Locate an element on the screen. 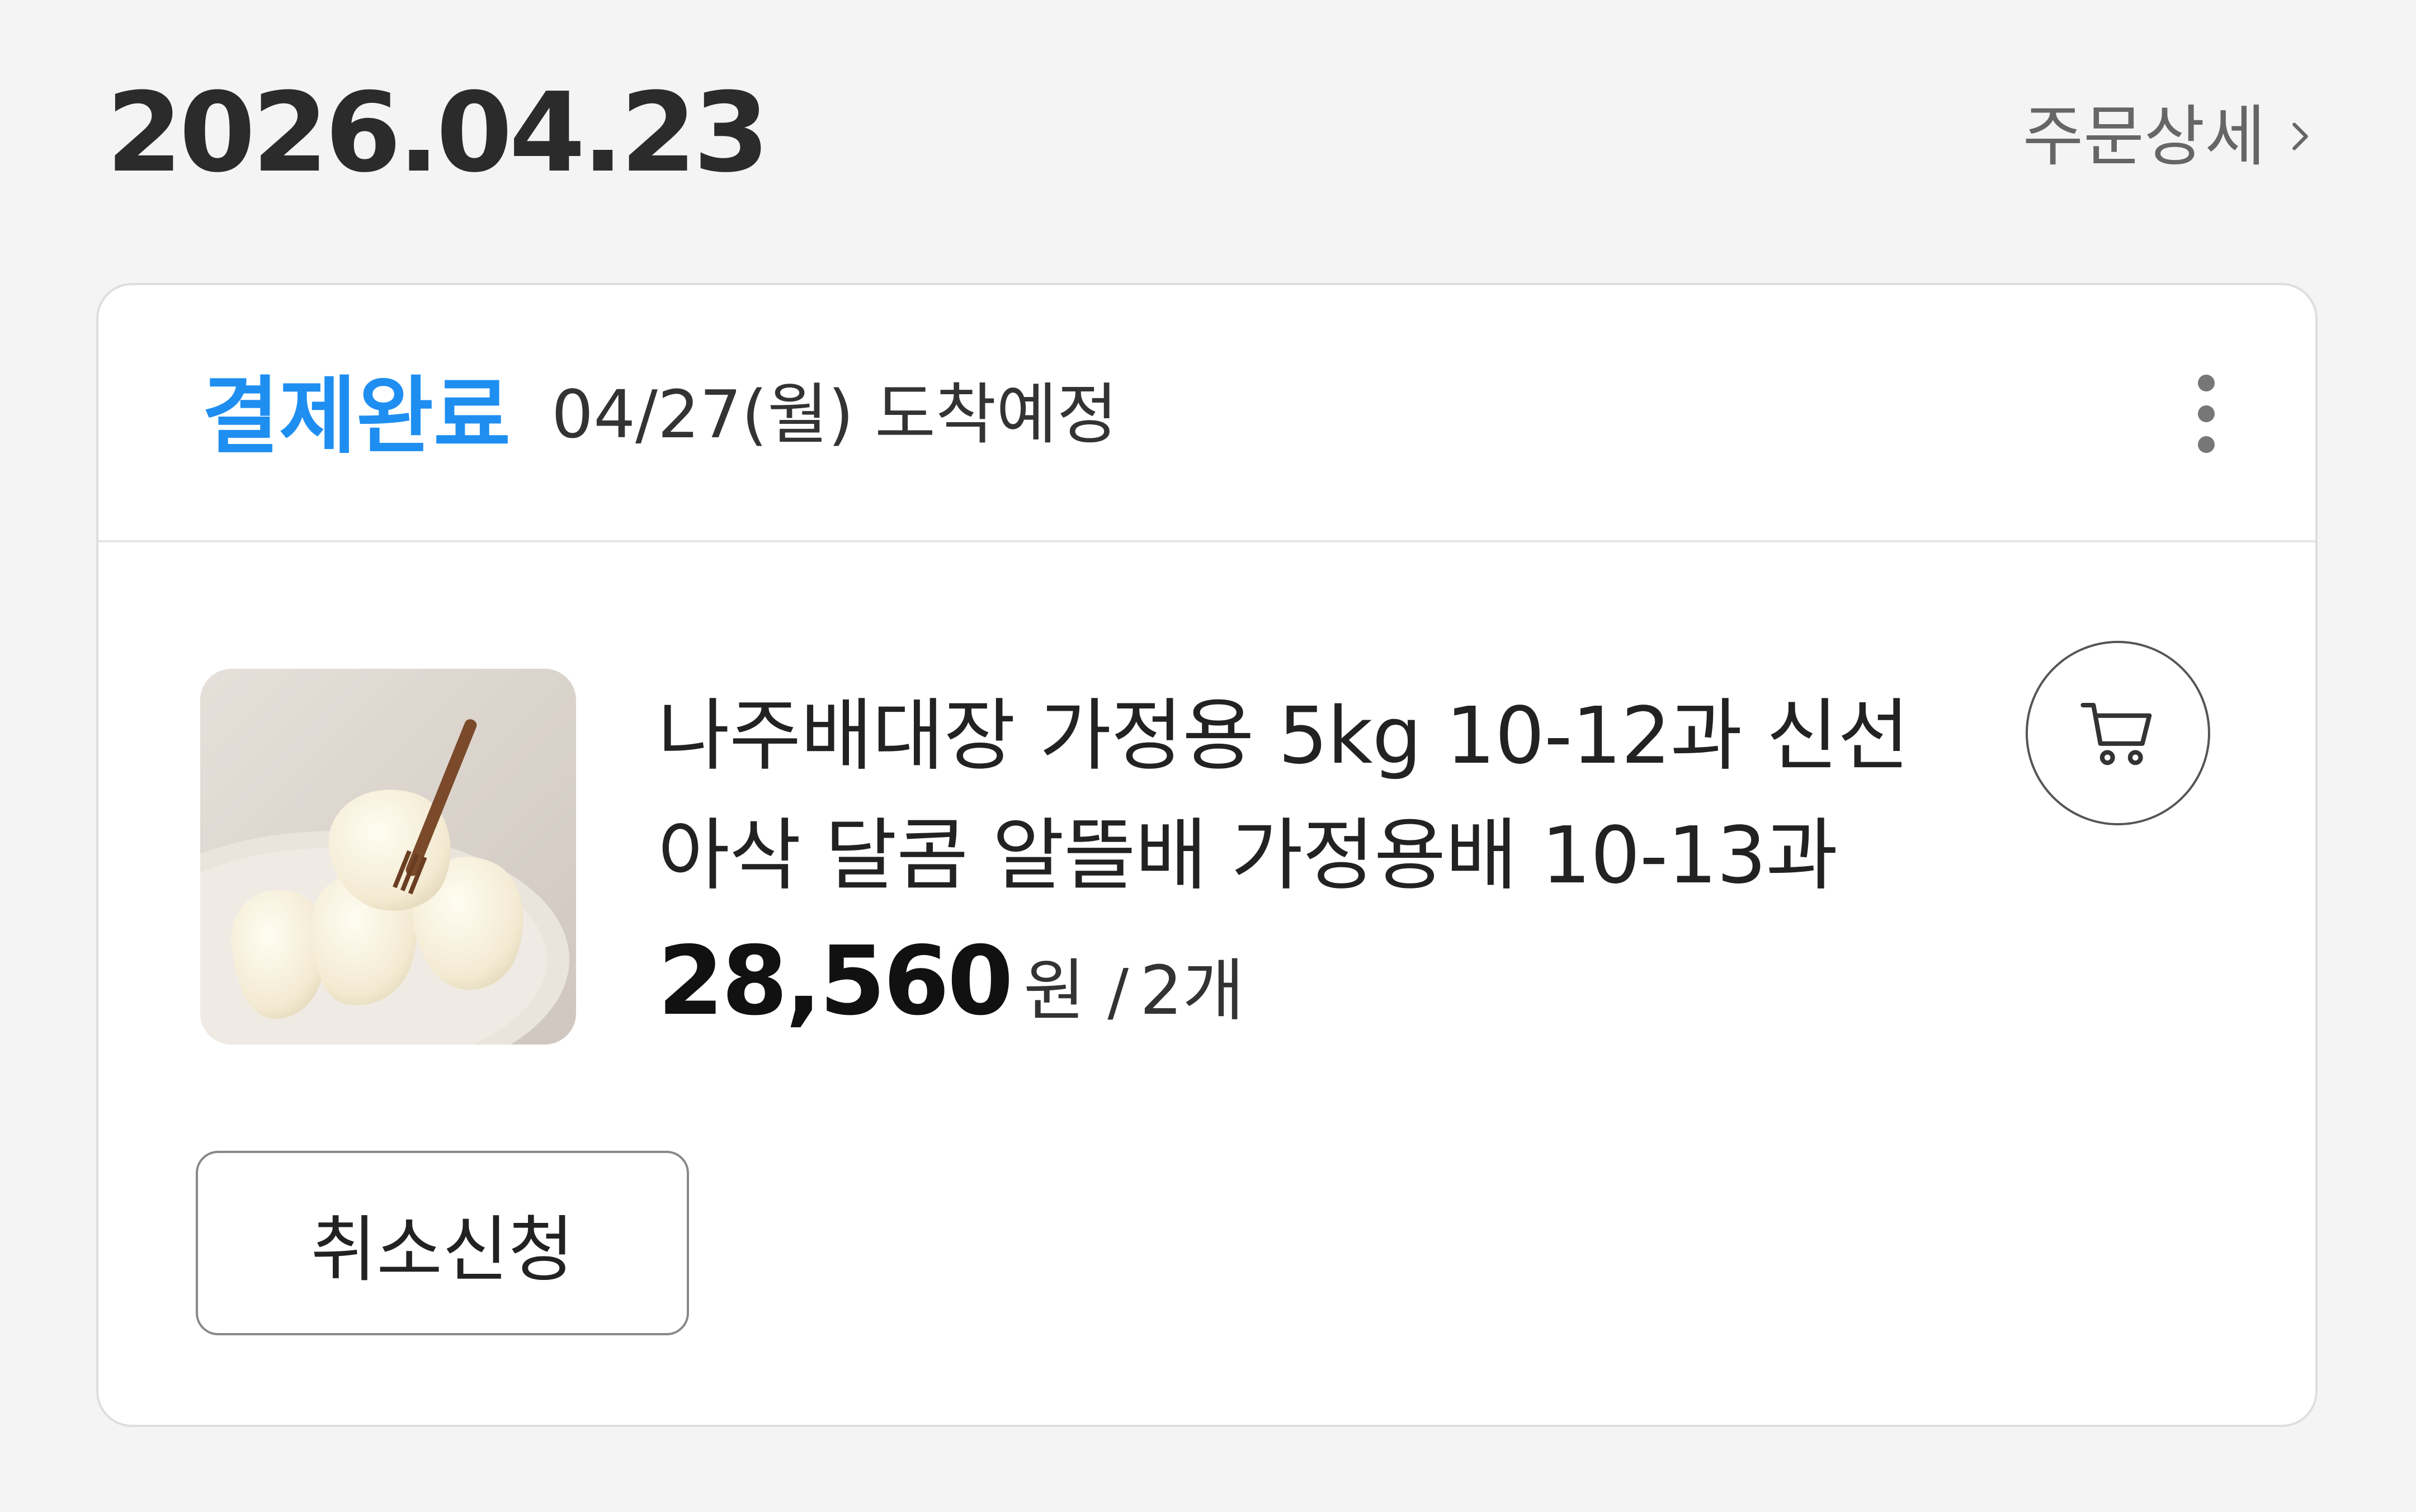 The width and height of the screenshot is (2416, 1512). pear-slices-image is located at coordinates (388, 857).